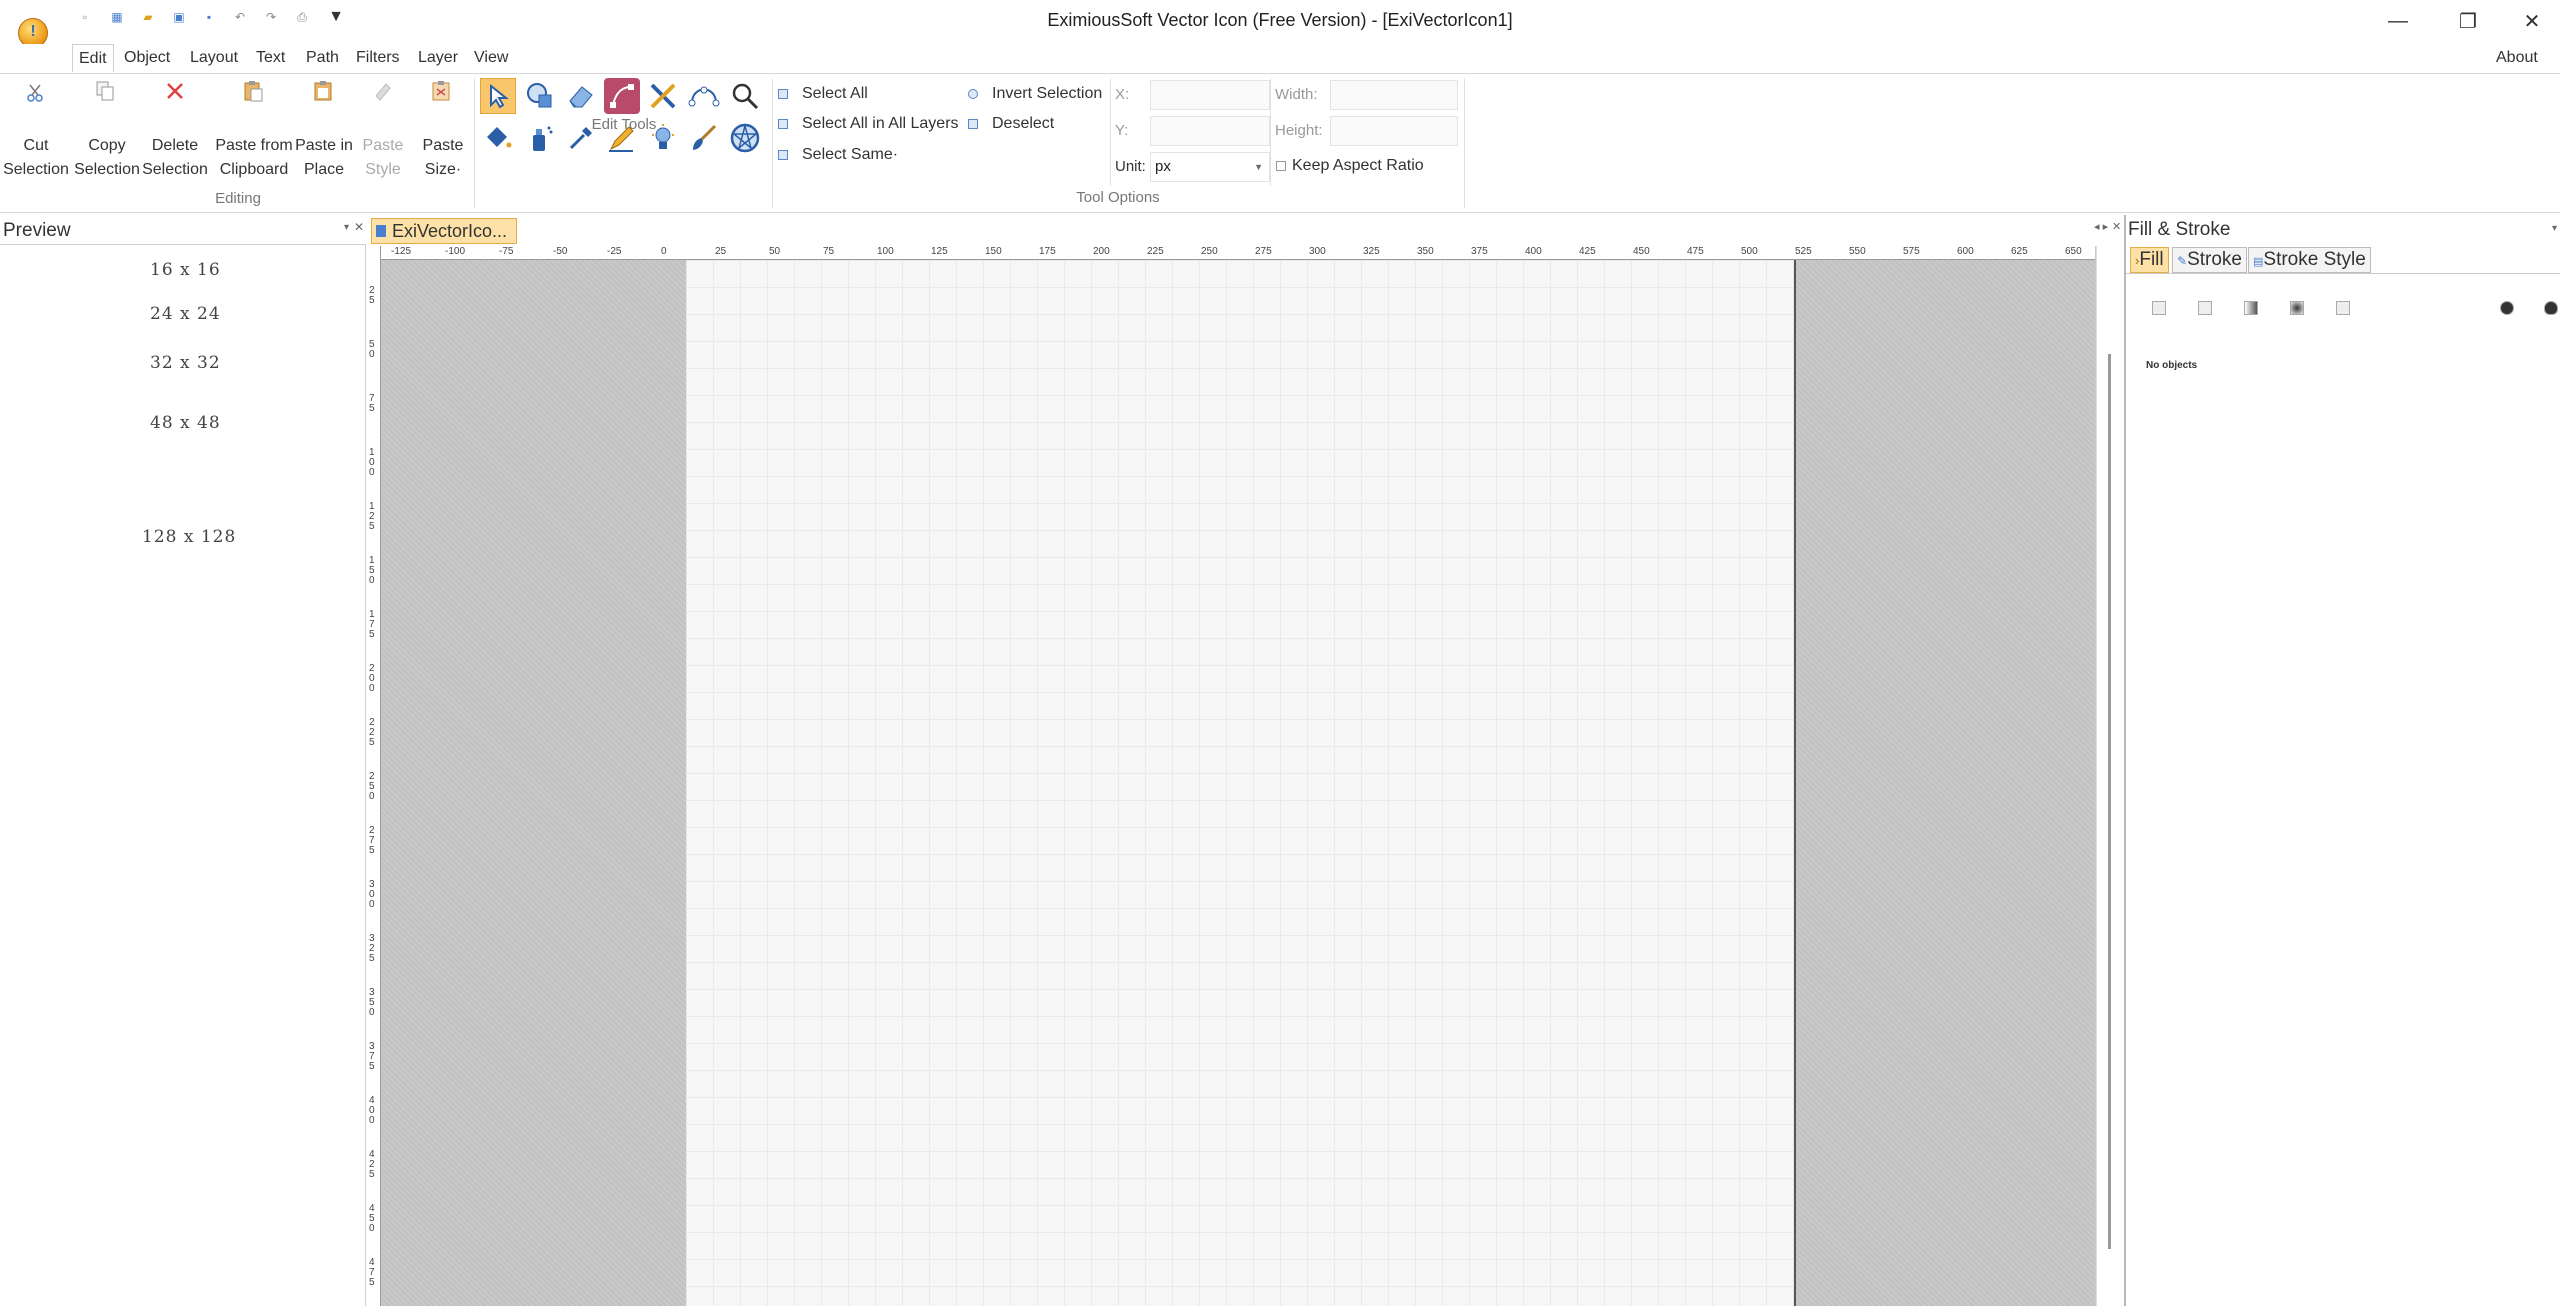  Describe the element at coordinates (745, 96) in the screenshot. I see `zoom-tool` at that location.